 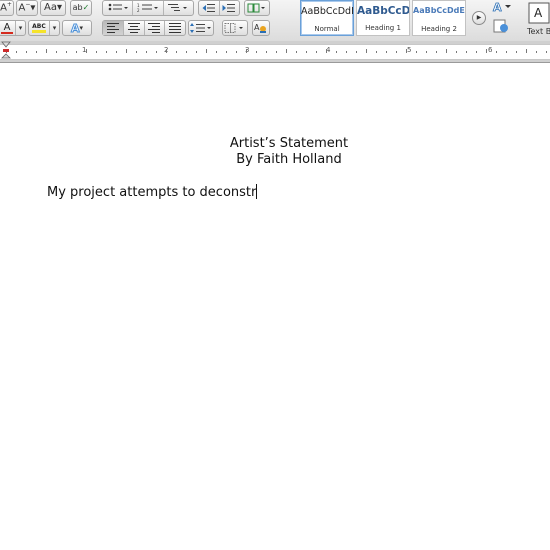 What do you see at coordinates (257, 191) in the screenshot?
I see `text-cursor` at bounding box center [257, 191].